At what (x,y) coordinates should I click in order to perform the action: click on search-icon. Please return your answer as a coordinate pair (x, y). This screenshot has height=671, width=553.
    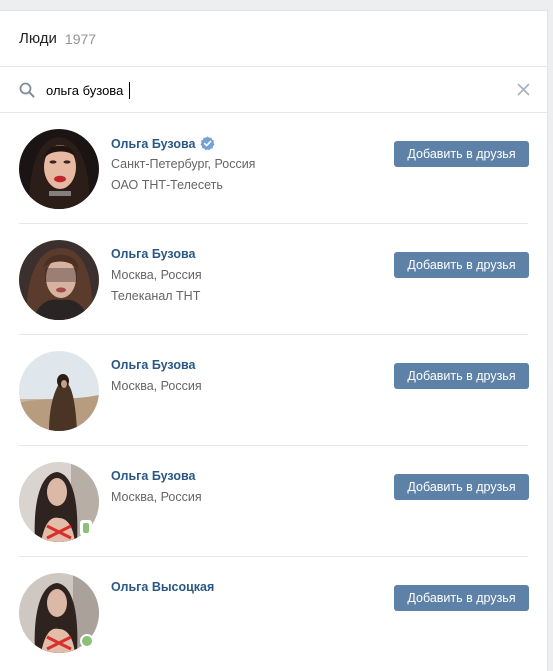
    Looking at the image, I should click on (27, 90).